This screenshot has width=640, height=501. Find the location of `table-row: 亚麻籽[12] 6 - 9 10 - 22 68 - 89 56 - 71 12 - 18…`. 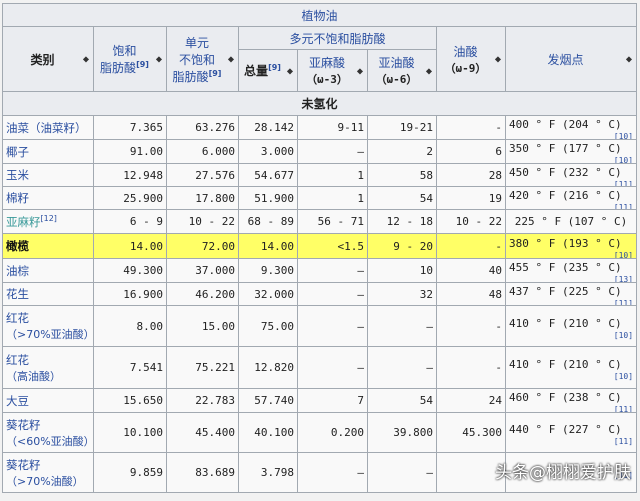

table-row: 亚麻籽[12] 6 - 9 10 - 22 68 - 89 56 - 71 12 - 18… is located at coordinates (320, 221).